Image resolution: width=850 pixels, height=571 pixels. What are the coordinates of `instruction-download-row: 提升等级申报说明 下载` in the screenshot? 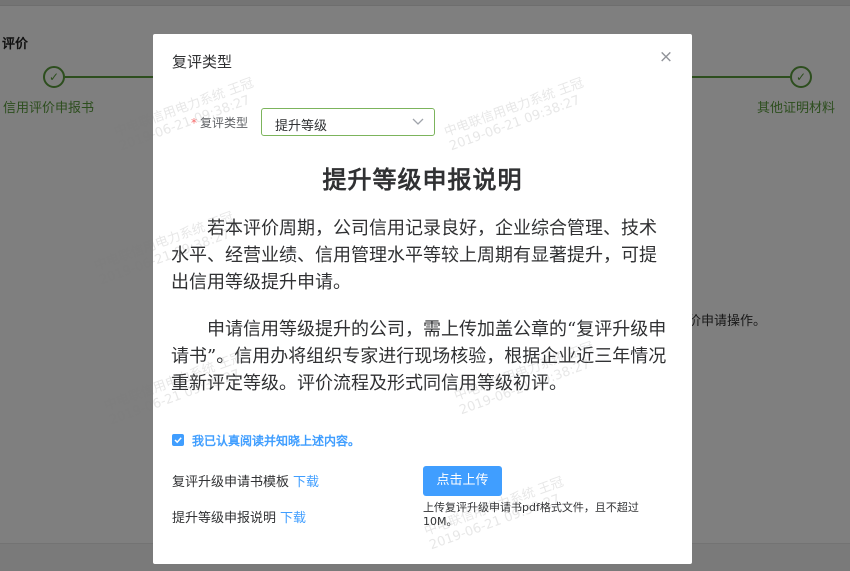 It's located at (239, 516).